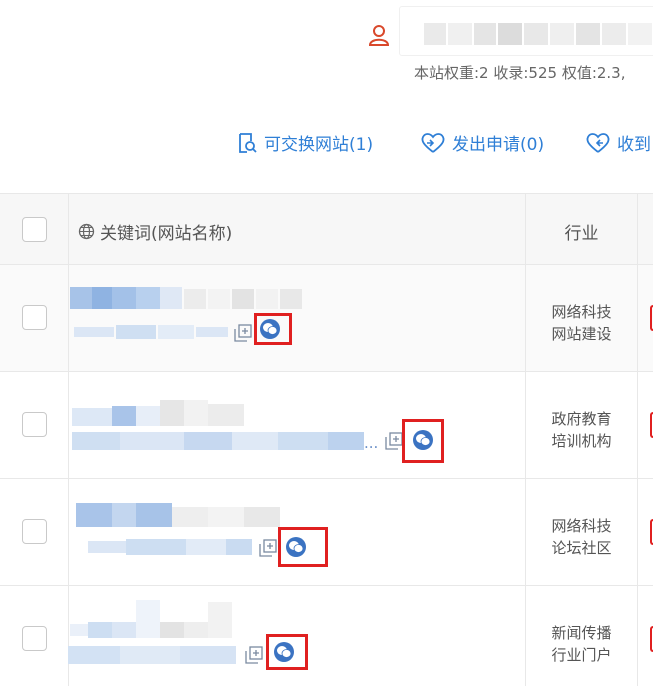 The image size is (653, 686). What do you see at coordinates (155, 231) in the screenshot?
I see `keyword-column-header: 关键词(网站名称)` at bounding box center [155, 231].